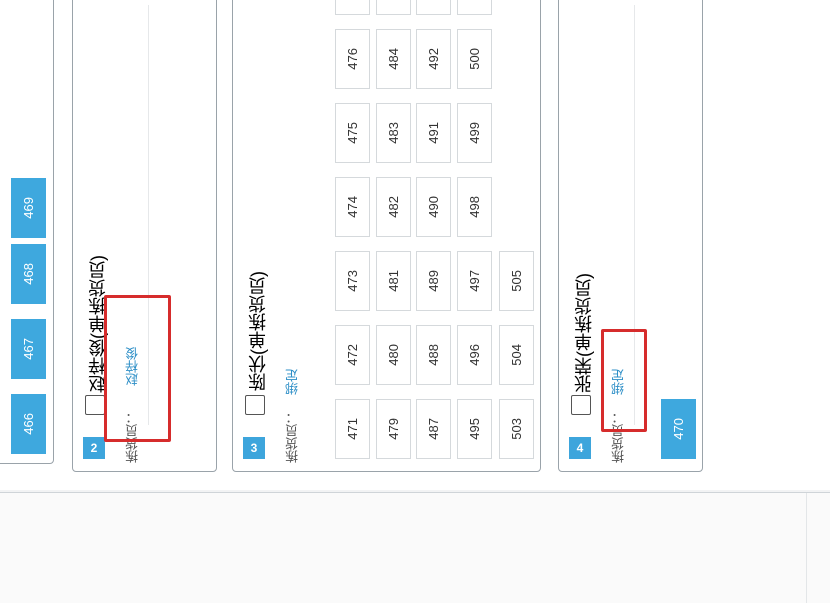  I want to click on slot-474: 474, so click(352, 207).